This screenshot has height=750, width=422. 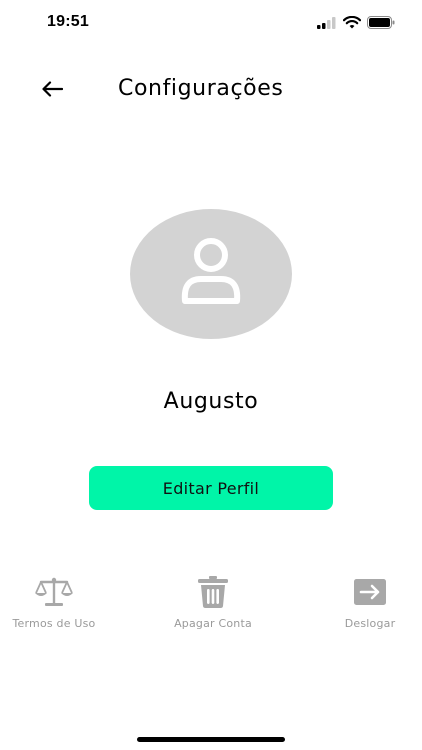 I want to click on status-icons, so click(x=356, y=23).